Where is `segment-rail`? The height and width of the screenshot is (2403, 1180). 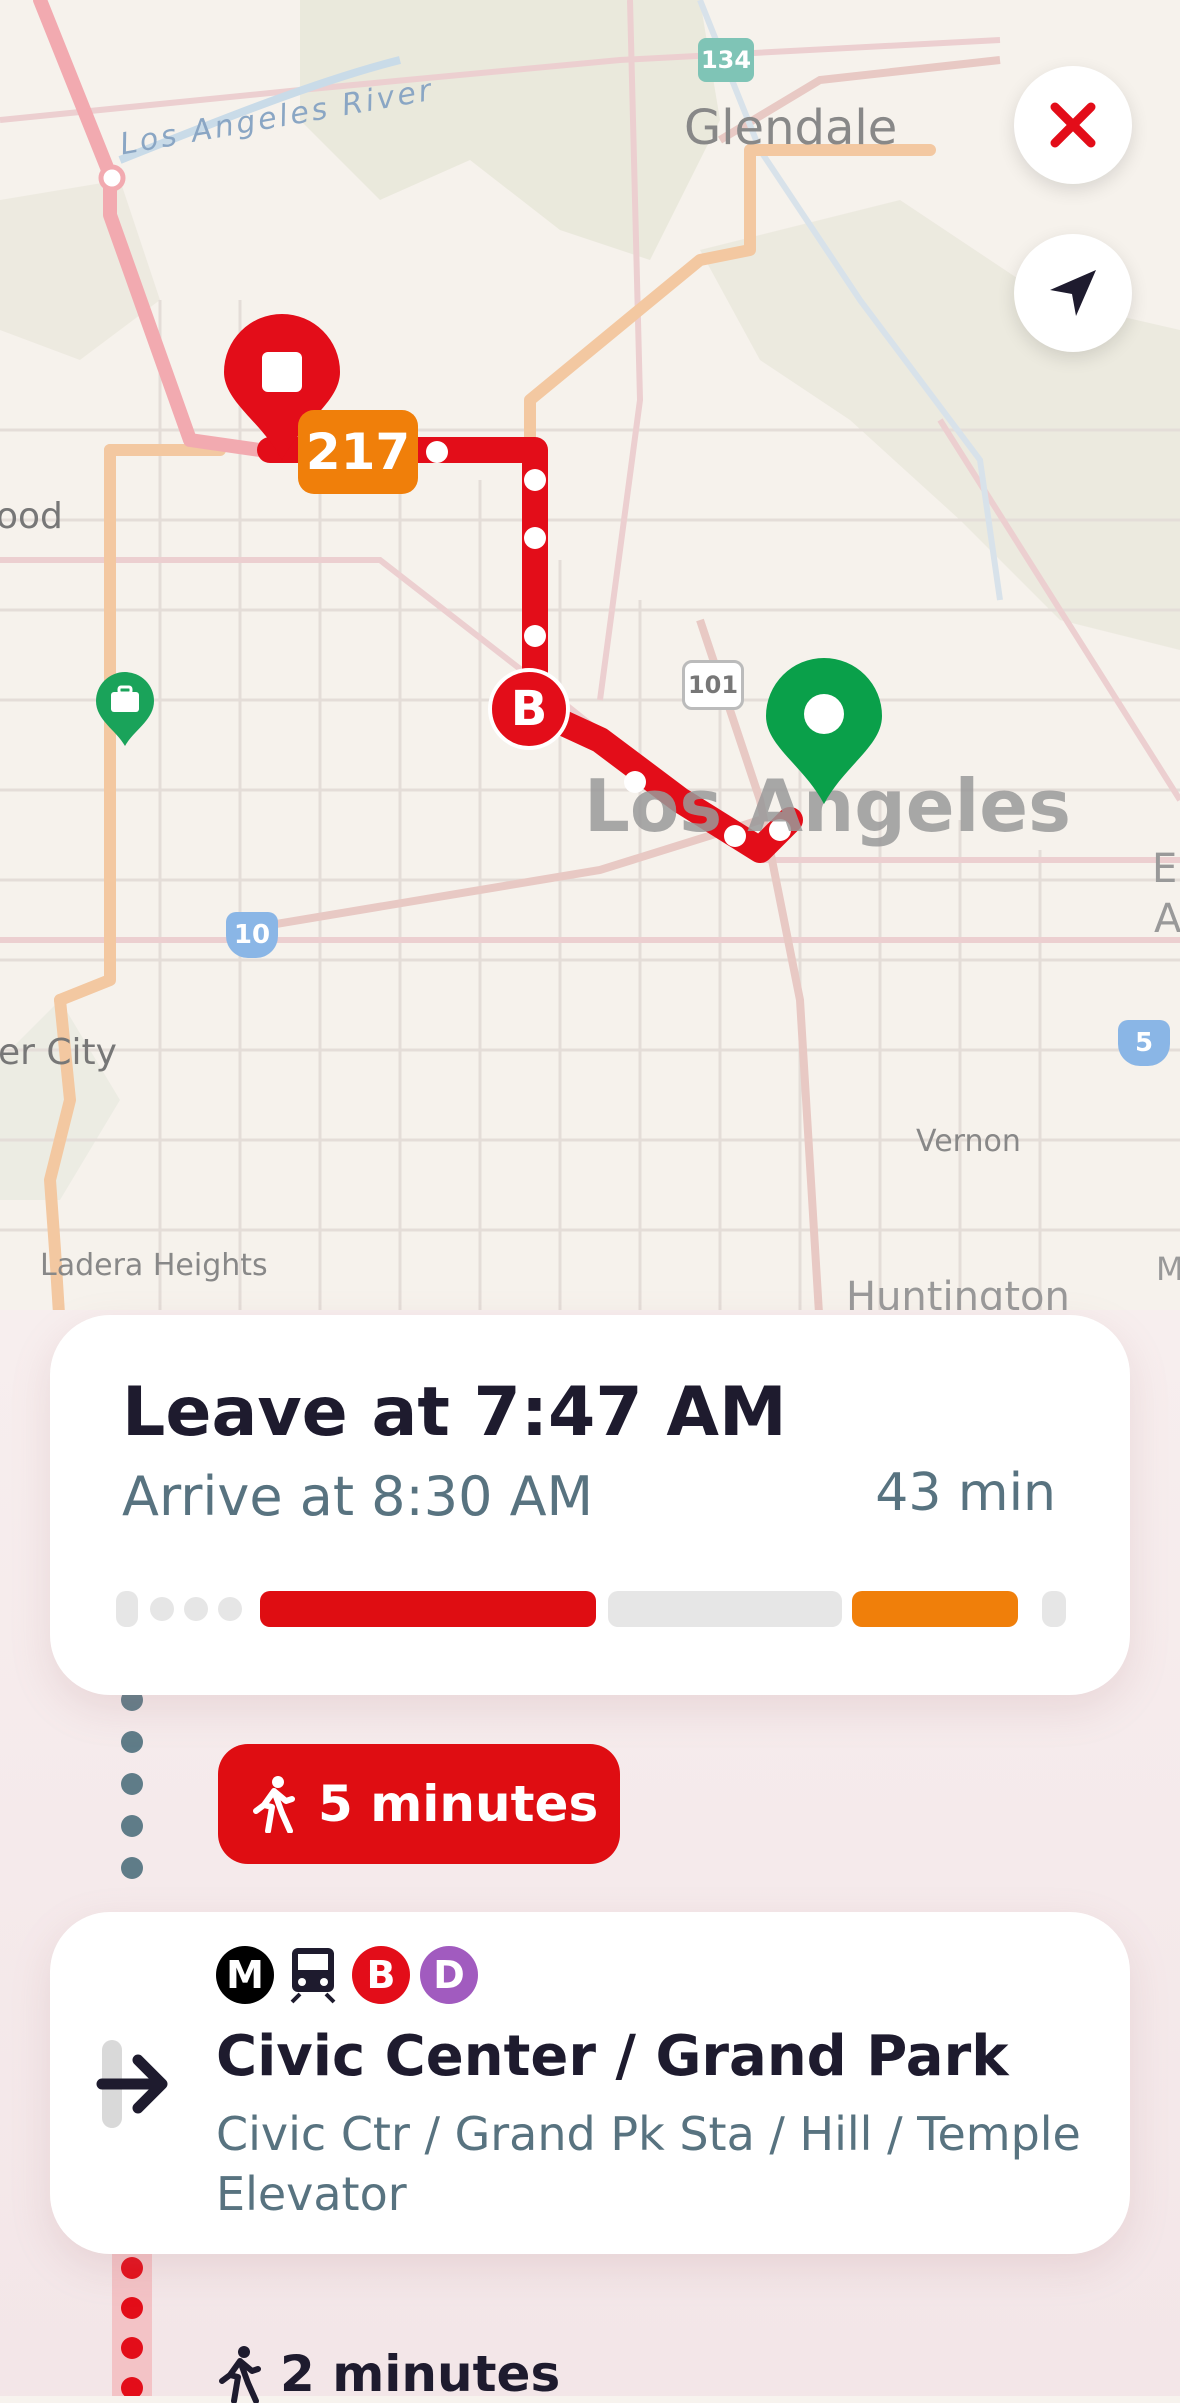 segment-rail is located at coordinates (428, 1609).